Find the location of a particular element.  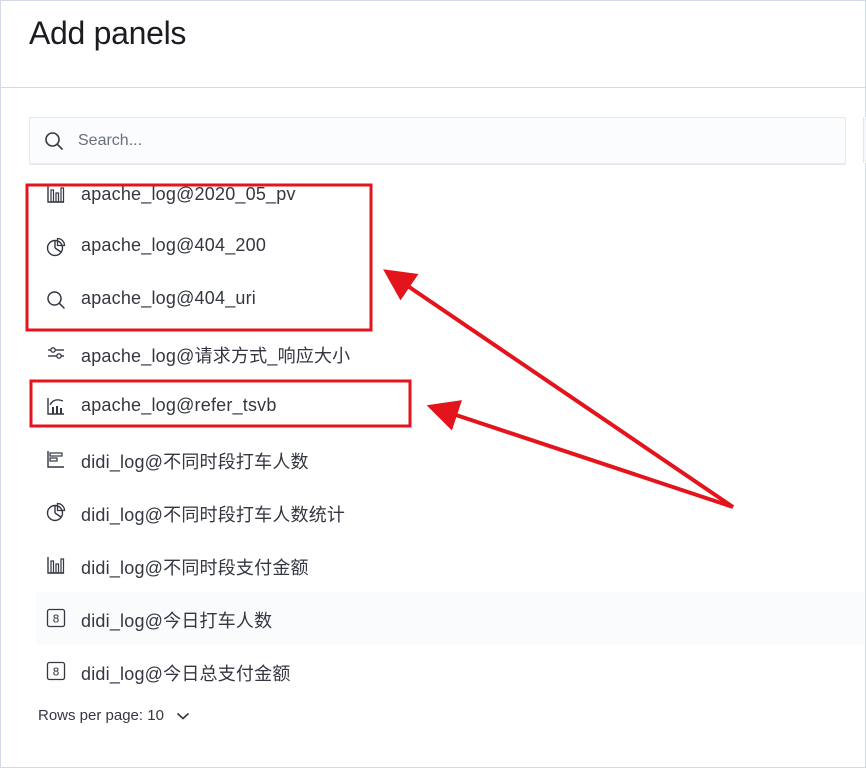

list-item-label: apache_log@2020_05_pv is located at coordinates (188, 194).